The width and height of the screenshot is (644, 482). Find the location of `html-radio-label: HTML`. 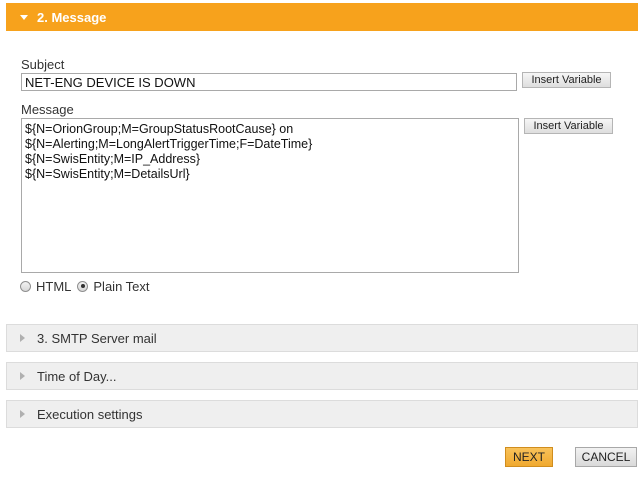

html-radio-label: HTML is located at coordinates (54, 286).